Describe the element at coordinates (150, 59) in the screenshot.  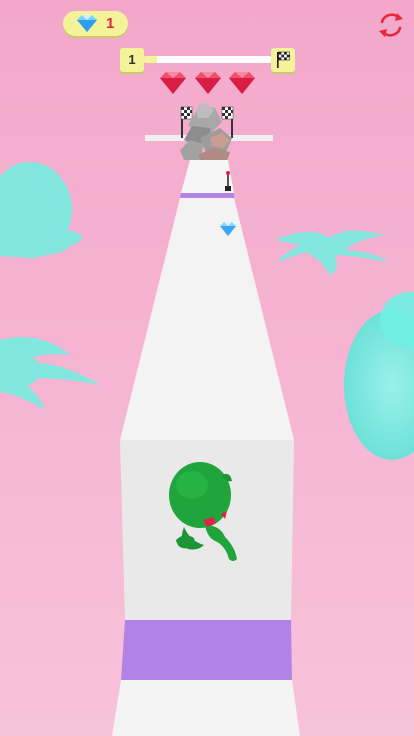
I see `progress-fill` at that location.